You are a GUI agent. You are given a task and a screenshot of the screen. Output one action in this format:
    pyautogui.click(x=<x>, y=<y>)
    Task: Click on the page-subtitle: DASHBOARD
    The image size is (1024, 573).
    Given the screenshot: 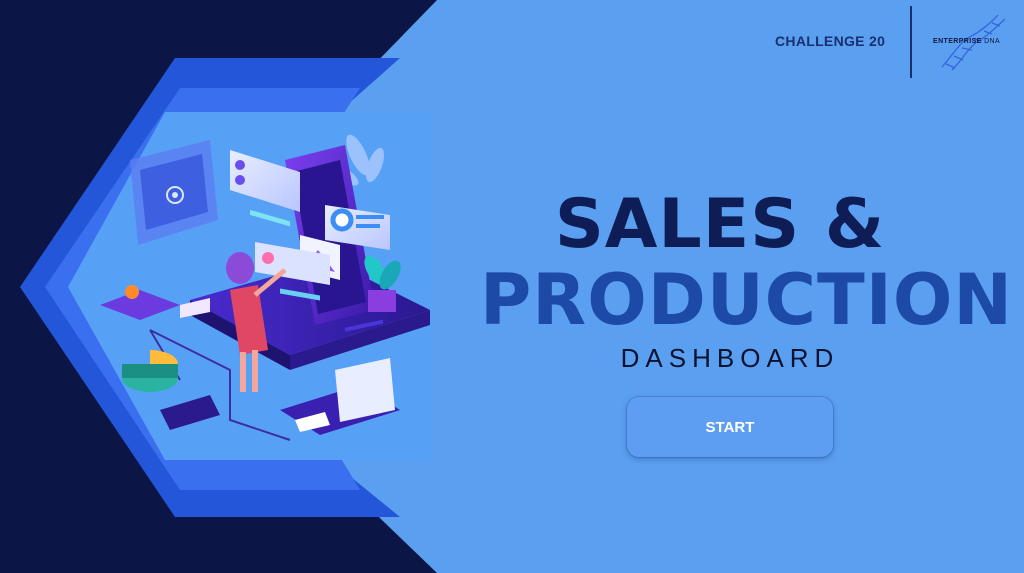 What is the action you would take?
    pyautogui.click(x=730, y=358)
    